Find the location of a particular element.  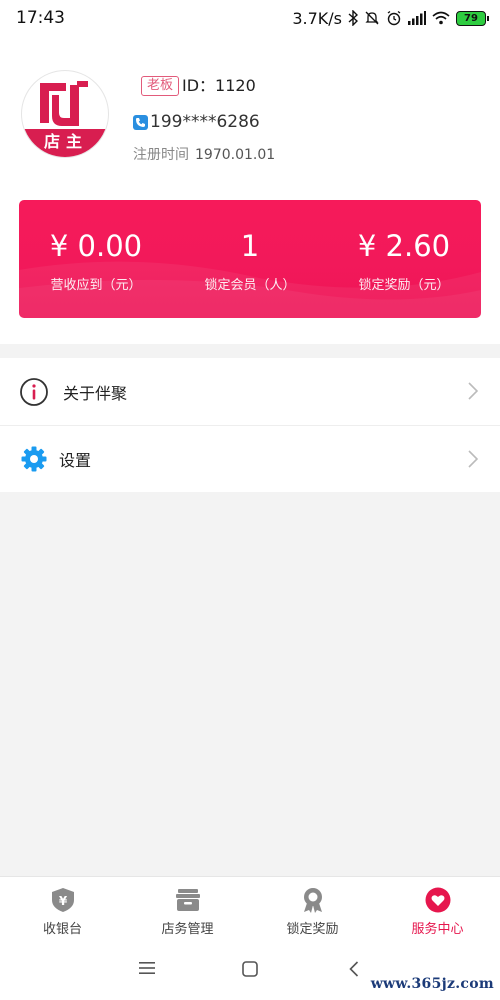

tab-service-center: 服务中心 is located at coordinates (437, 908).